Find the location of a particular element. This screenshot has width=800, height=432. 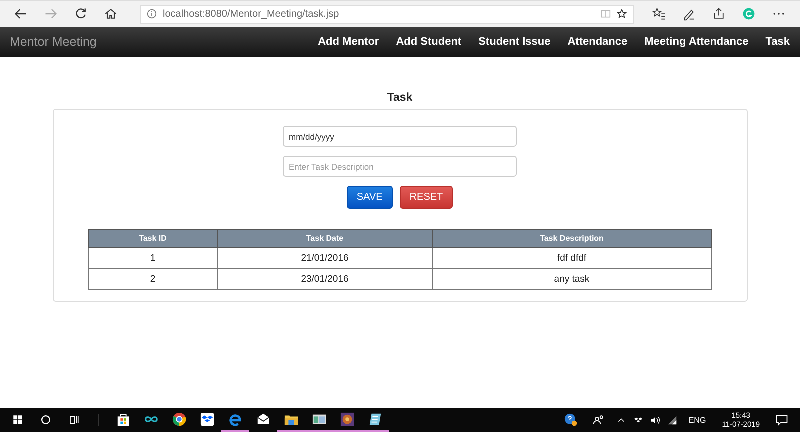

url-text: localhost:8080/Mentor_Meeting/task.jsp is located at coordinates (251, 14).